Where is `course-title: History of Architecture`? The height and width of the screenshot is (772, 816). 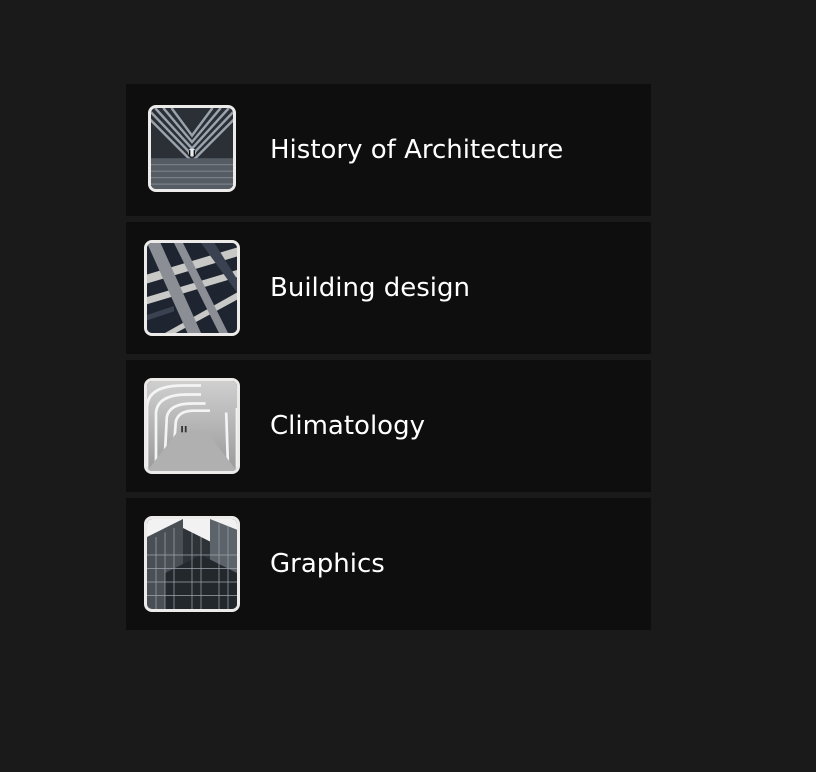 course-title: History of Architecture is located at coordinates (417, 150).